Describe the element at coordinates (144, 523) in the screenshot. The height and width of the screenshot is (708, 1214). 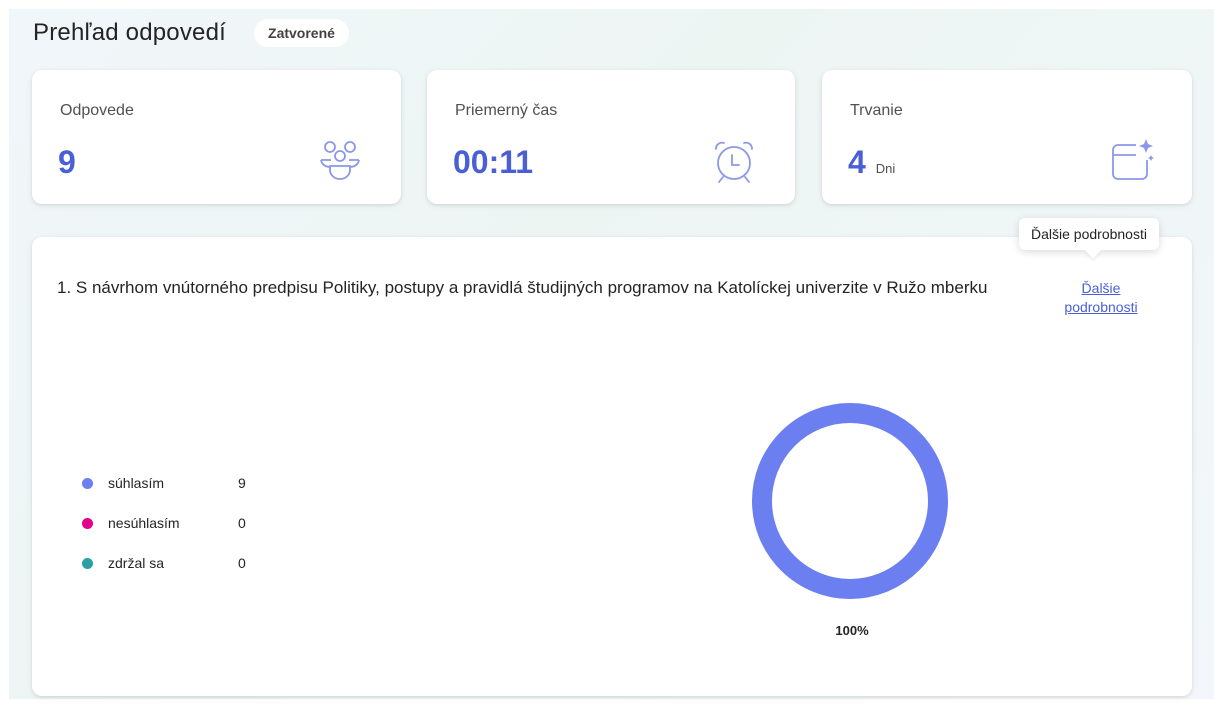
I see `legend-label-nesuhlasim: nesúhlasím` at that location.